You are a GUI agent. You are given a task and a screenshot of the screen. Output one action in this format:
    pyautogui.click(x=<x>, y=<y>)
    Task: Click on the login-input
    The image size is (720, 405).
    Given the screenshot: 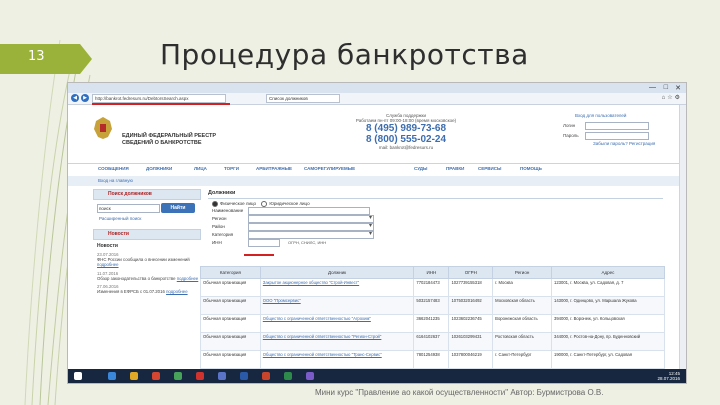 What is the action you would take?
    pyautogui.click(x=617, y=126)
    